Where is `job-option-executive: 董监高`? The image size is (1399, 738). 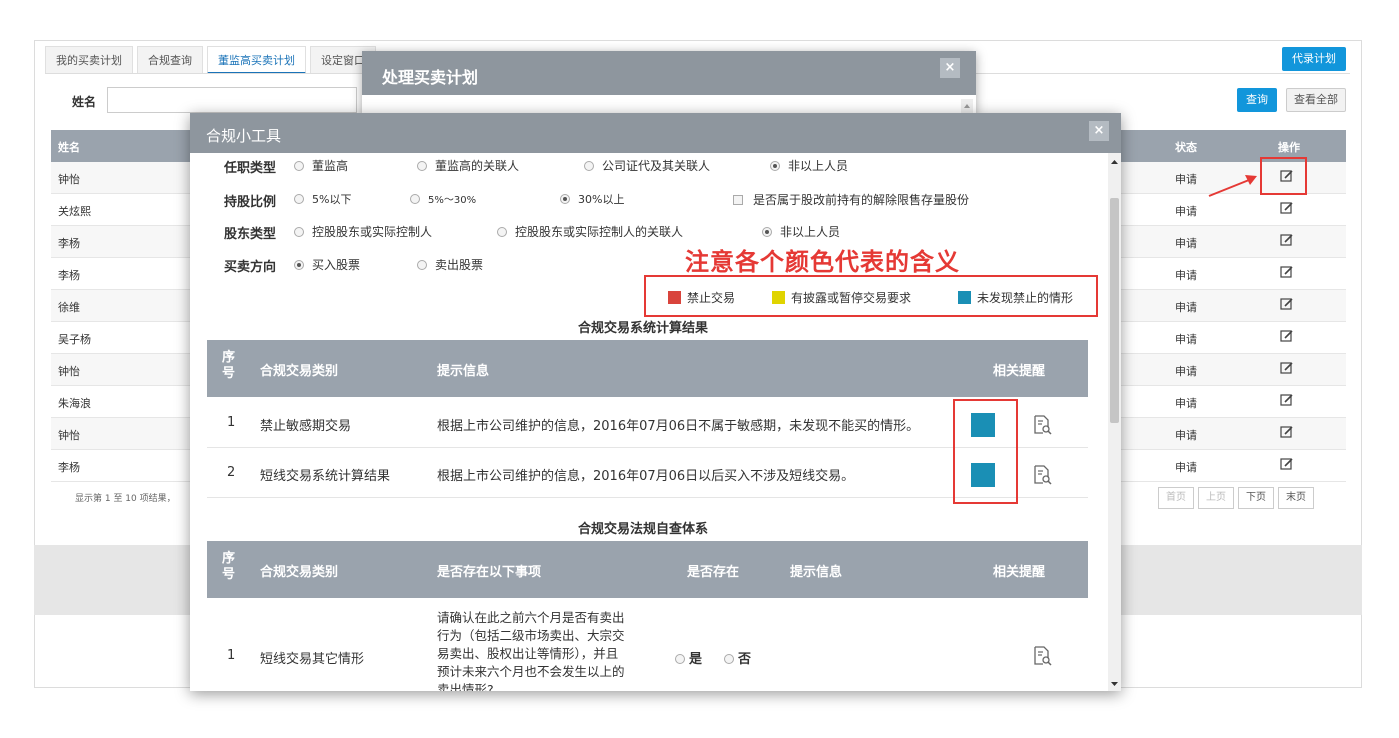
job-option-executive: 董监高 is located at coordinates (321, 165).